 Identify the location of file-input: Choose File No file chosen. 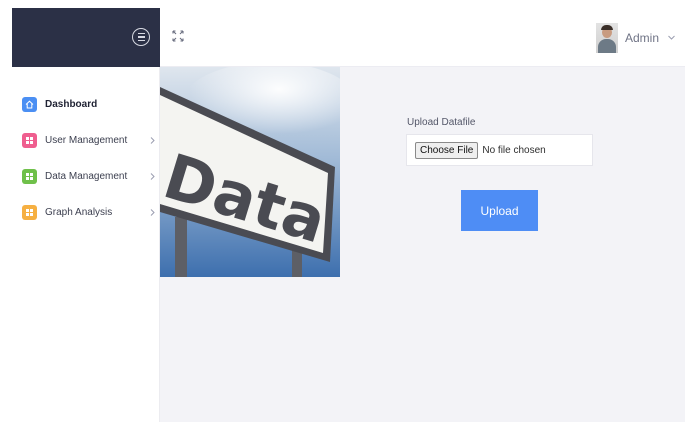
(499, 150).